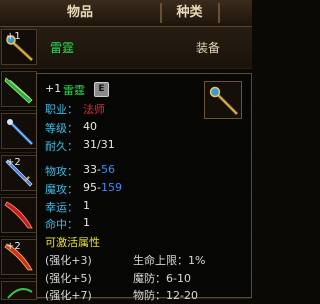  I want to click on red-saber-icon, so click(18, 215).